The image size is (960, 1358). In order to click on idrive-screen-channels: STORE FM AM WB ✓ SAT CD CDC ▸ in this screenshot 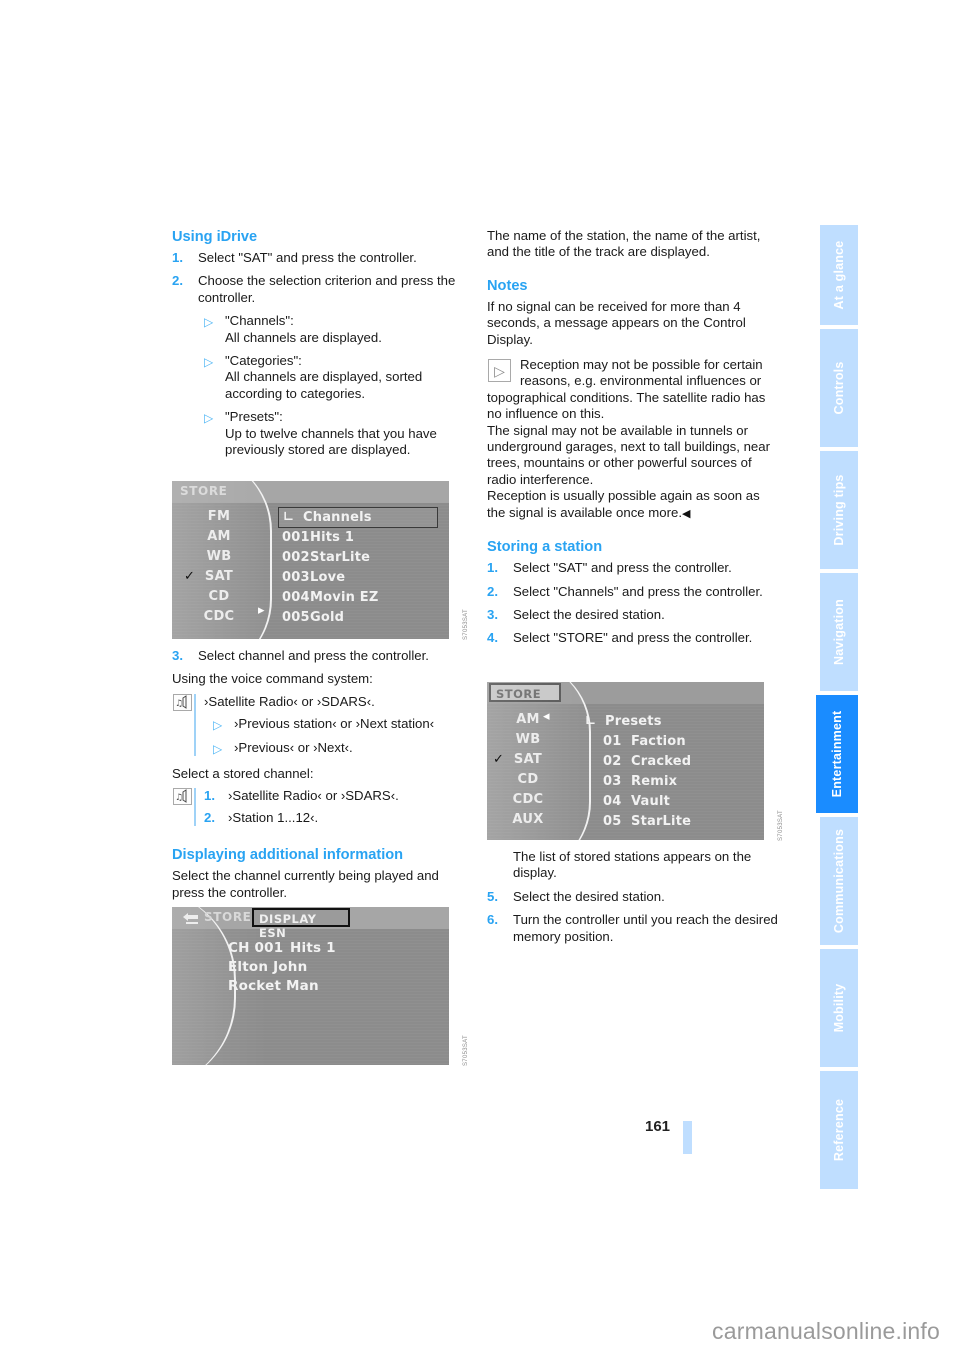, I will do `click(310, 560)`.